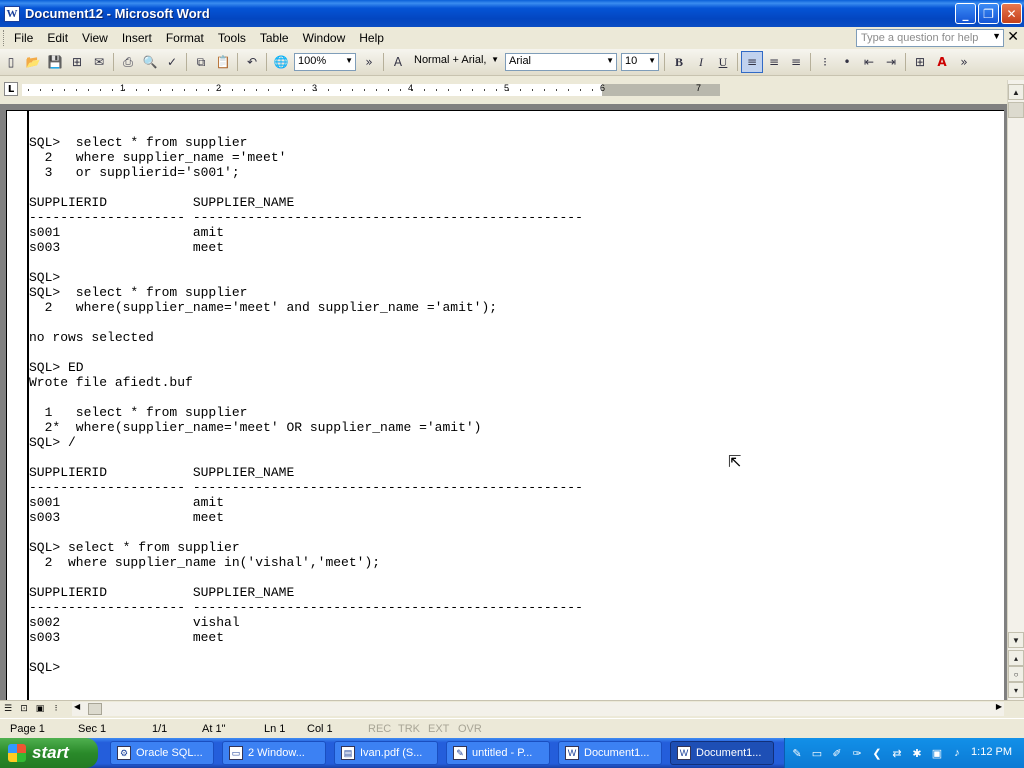 The height and width of the screenshot is (768, 1024). What do you see at coordinates (825, 62) in the screenshot?
I see `numbering-icon: ⁝` at bounding box center [825, 62].